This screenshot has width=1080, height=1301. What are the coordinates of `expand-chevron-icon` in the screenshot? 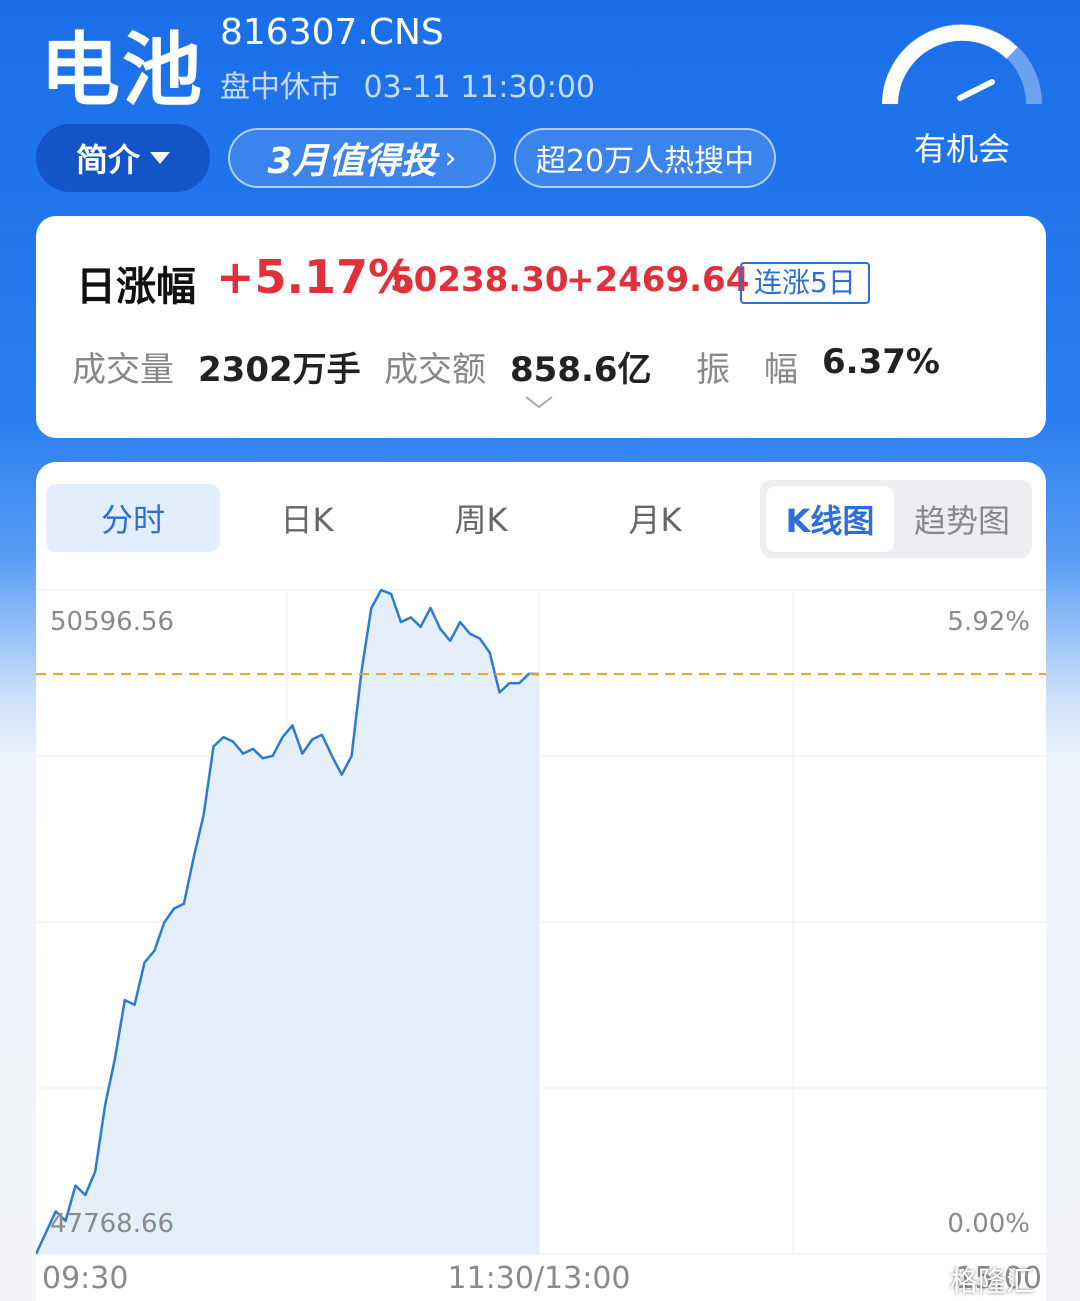 It's located at (539, 402).